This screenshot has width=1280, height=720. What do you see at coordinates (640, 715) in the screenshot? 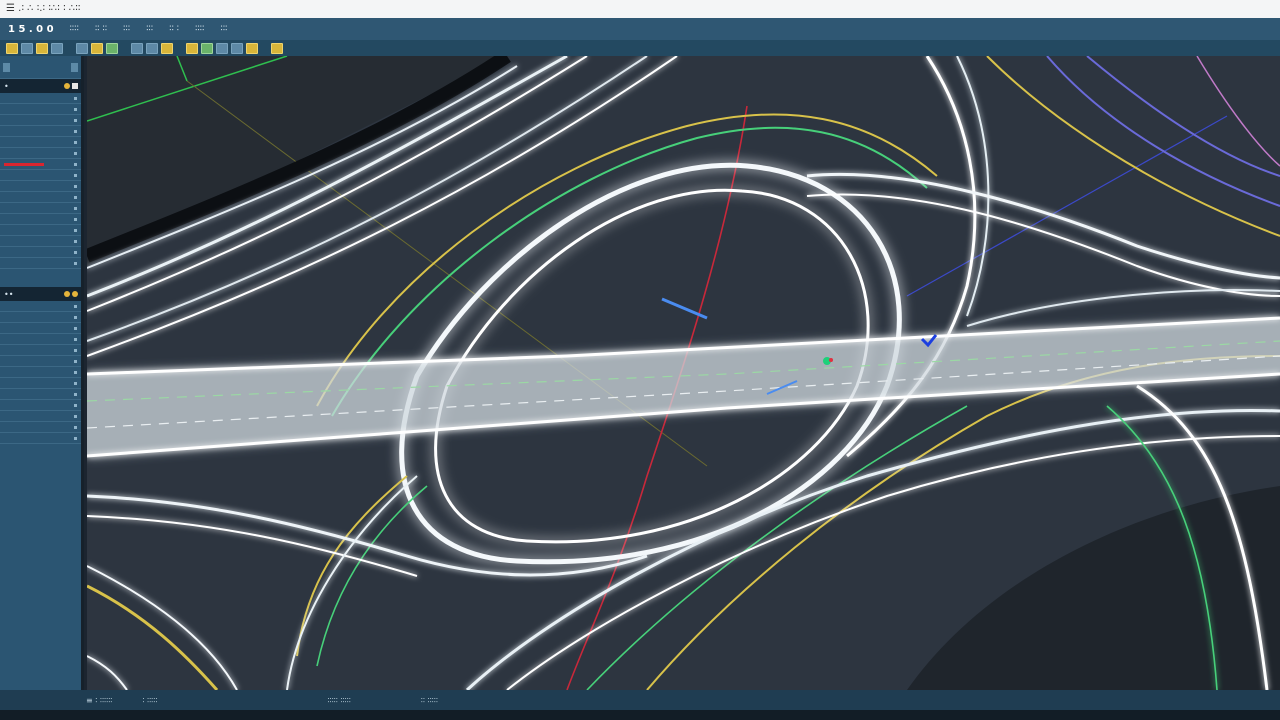
I see `status-strip` at bounding box center [640, 715].